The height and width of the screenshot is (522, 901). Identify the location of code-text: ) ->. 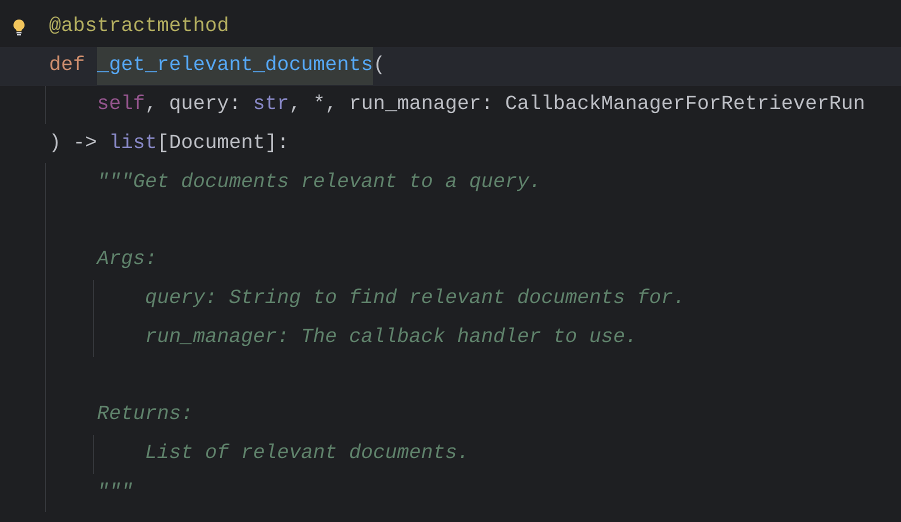
(73, 144).